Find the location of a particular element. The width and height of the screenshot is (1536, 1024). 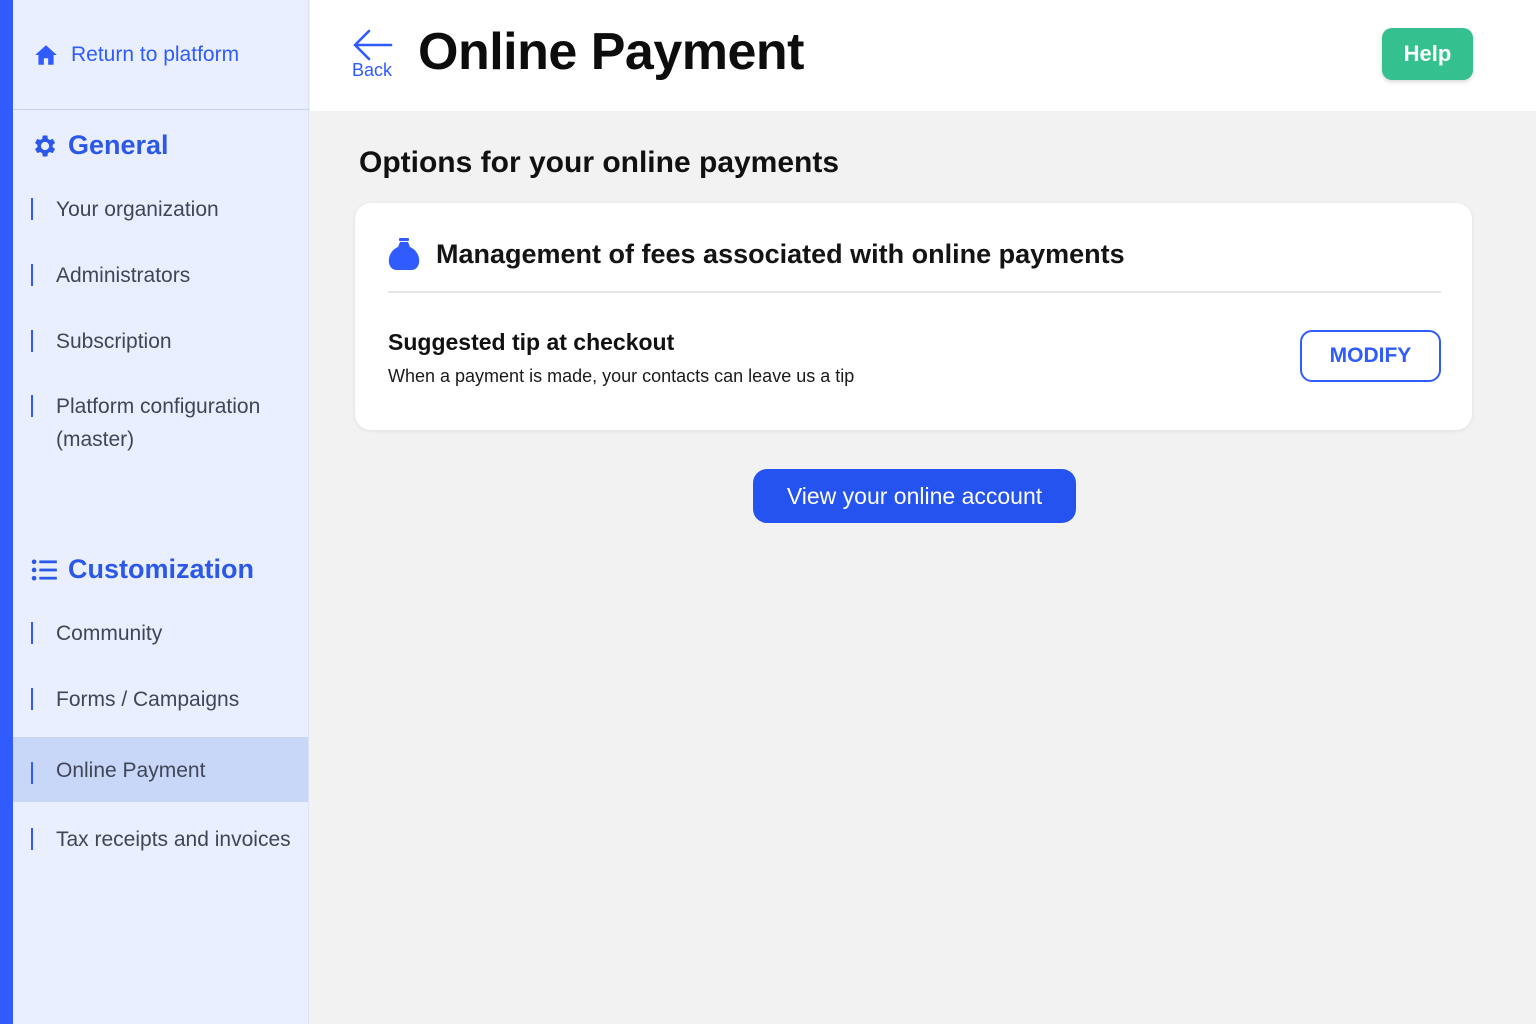

return-to-platform-label: Return to platform is located at coordinates (155, 54).